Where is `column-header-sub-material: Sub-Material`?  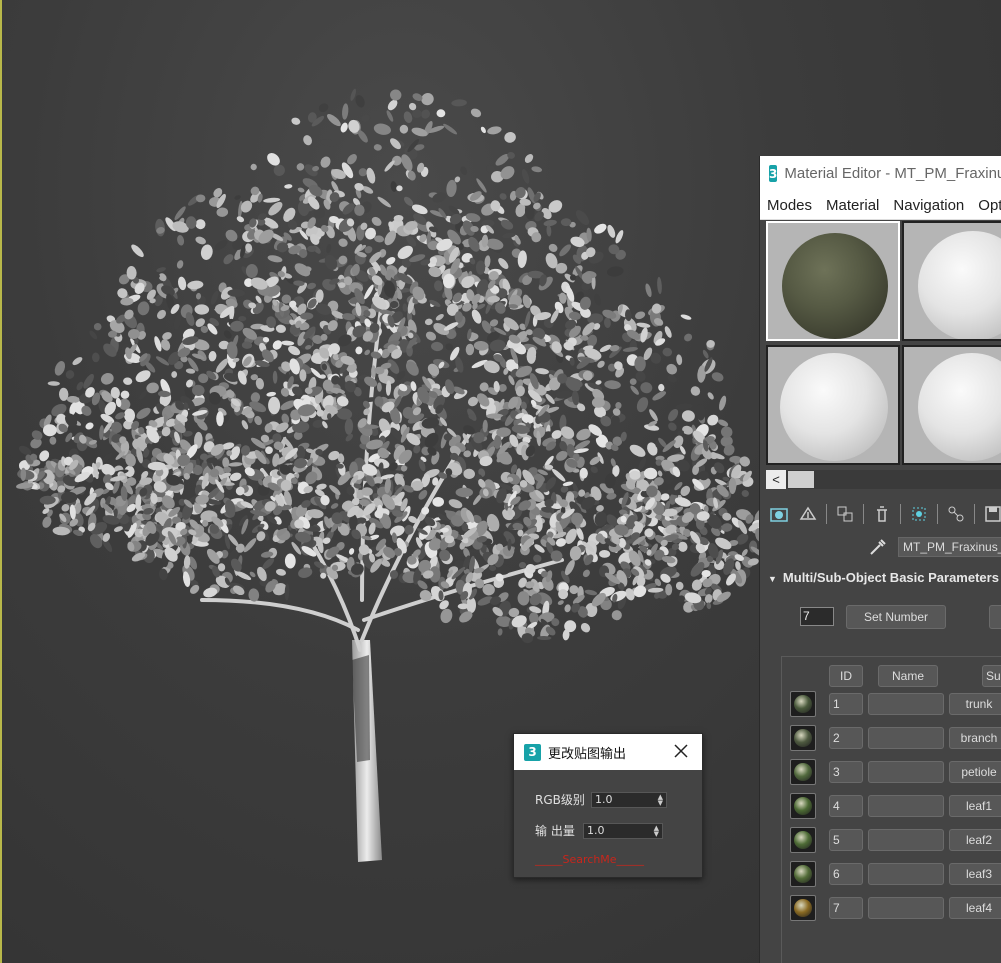 column-header-sub-material: Sub-Material is located at coordinates (991, 676).